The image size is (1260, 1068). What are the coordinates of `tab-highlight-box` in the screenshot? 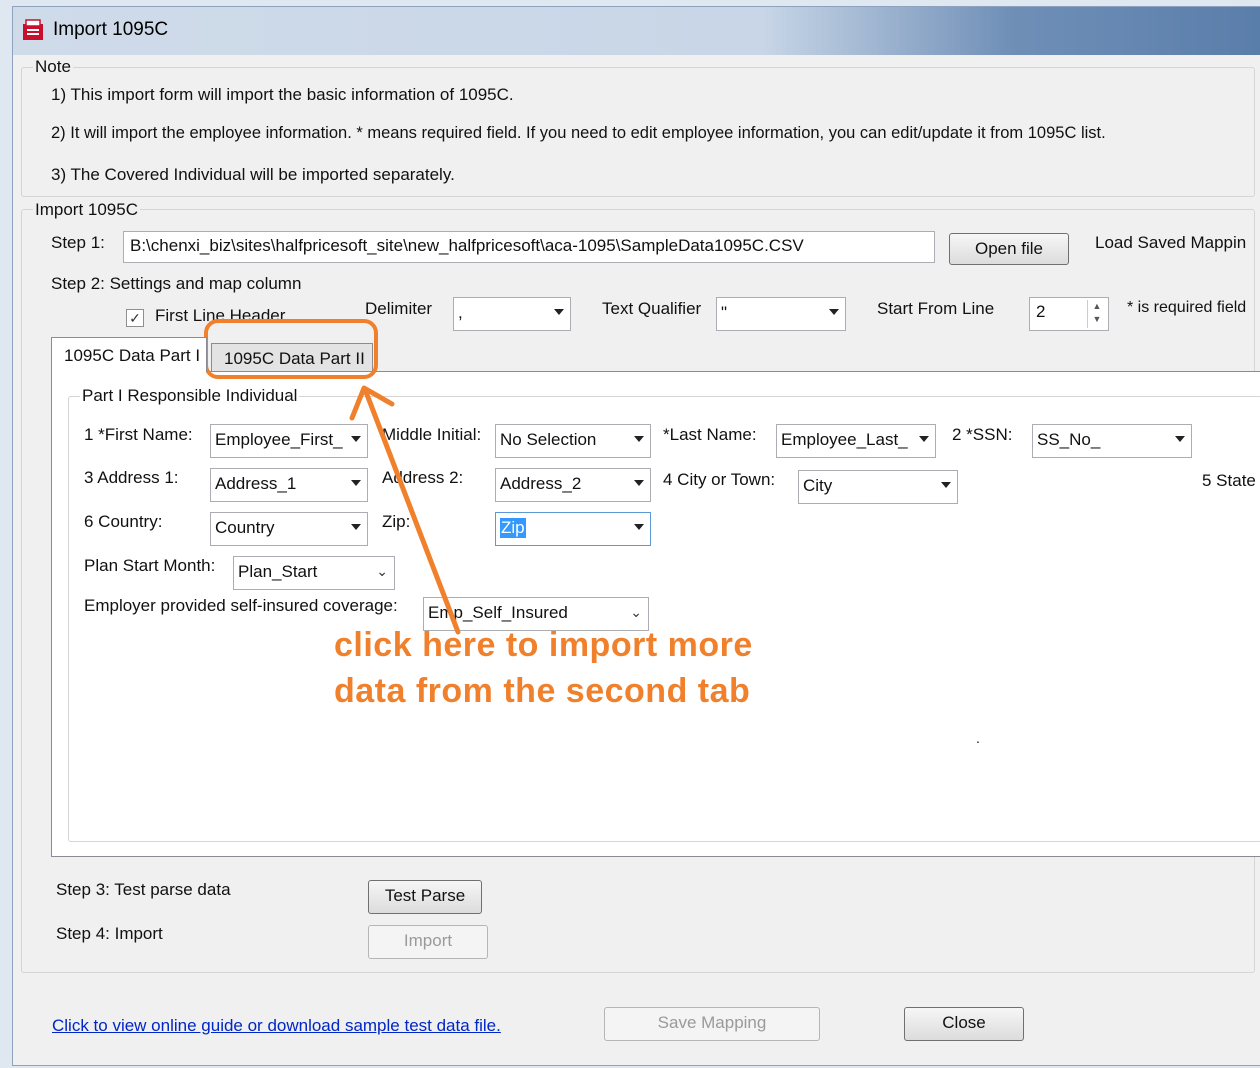 It's located at (291, 349).